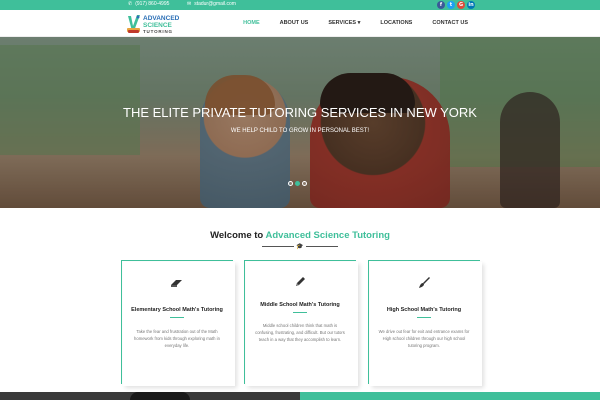  What do you see at coordinates (130, 3) in the screenshot?
I see `phone-icon: ✆` at bounding box center [130, 3].